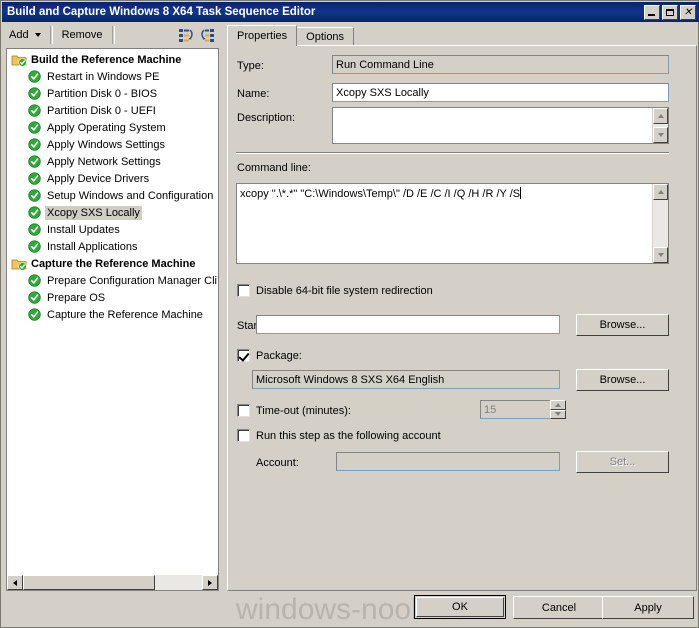  Describe the element at coordinates (89, 582) in the screenshot. I see `scrollbar-thumb` at that location.